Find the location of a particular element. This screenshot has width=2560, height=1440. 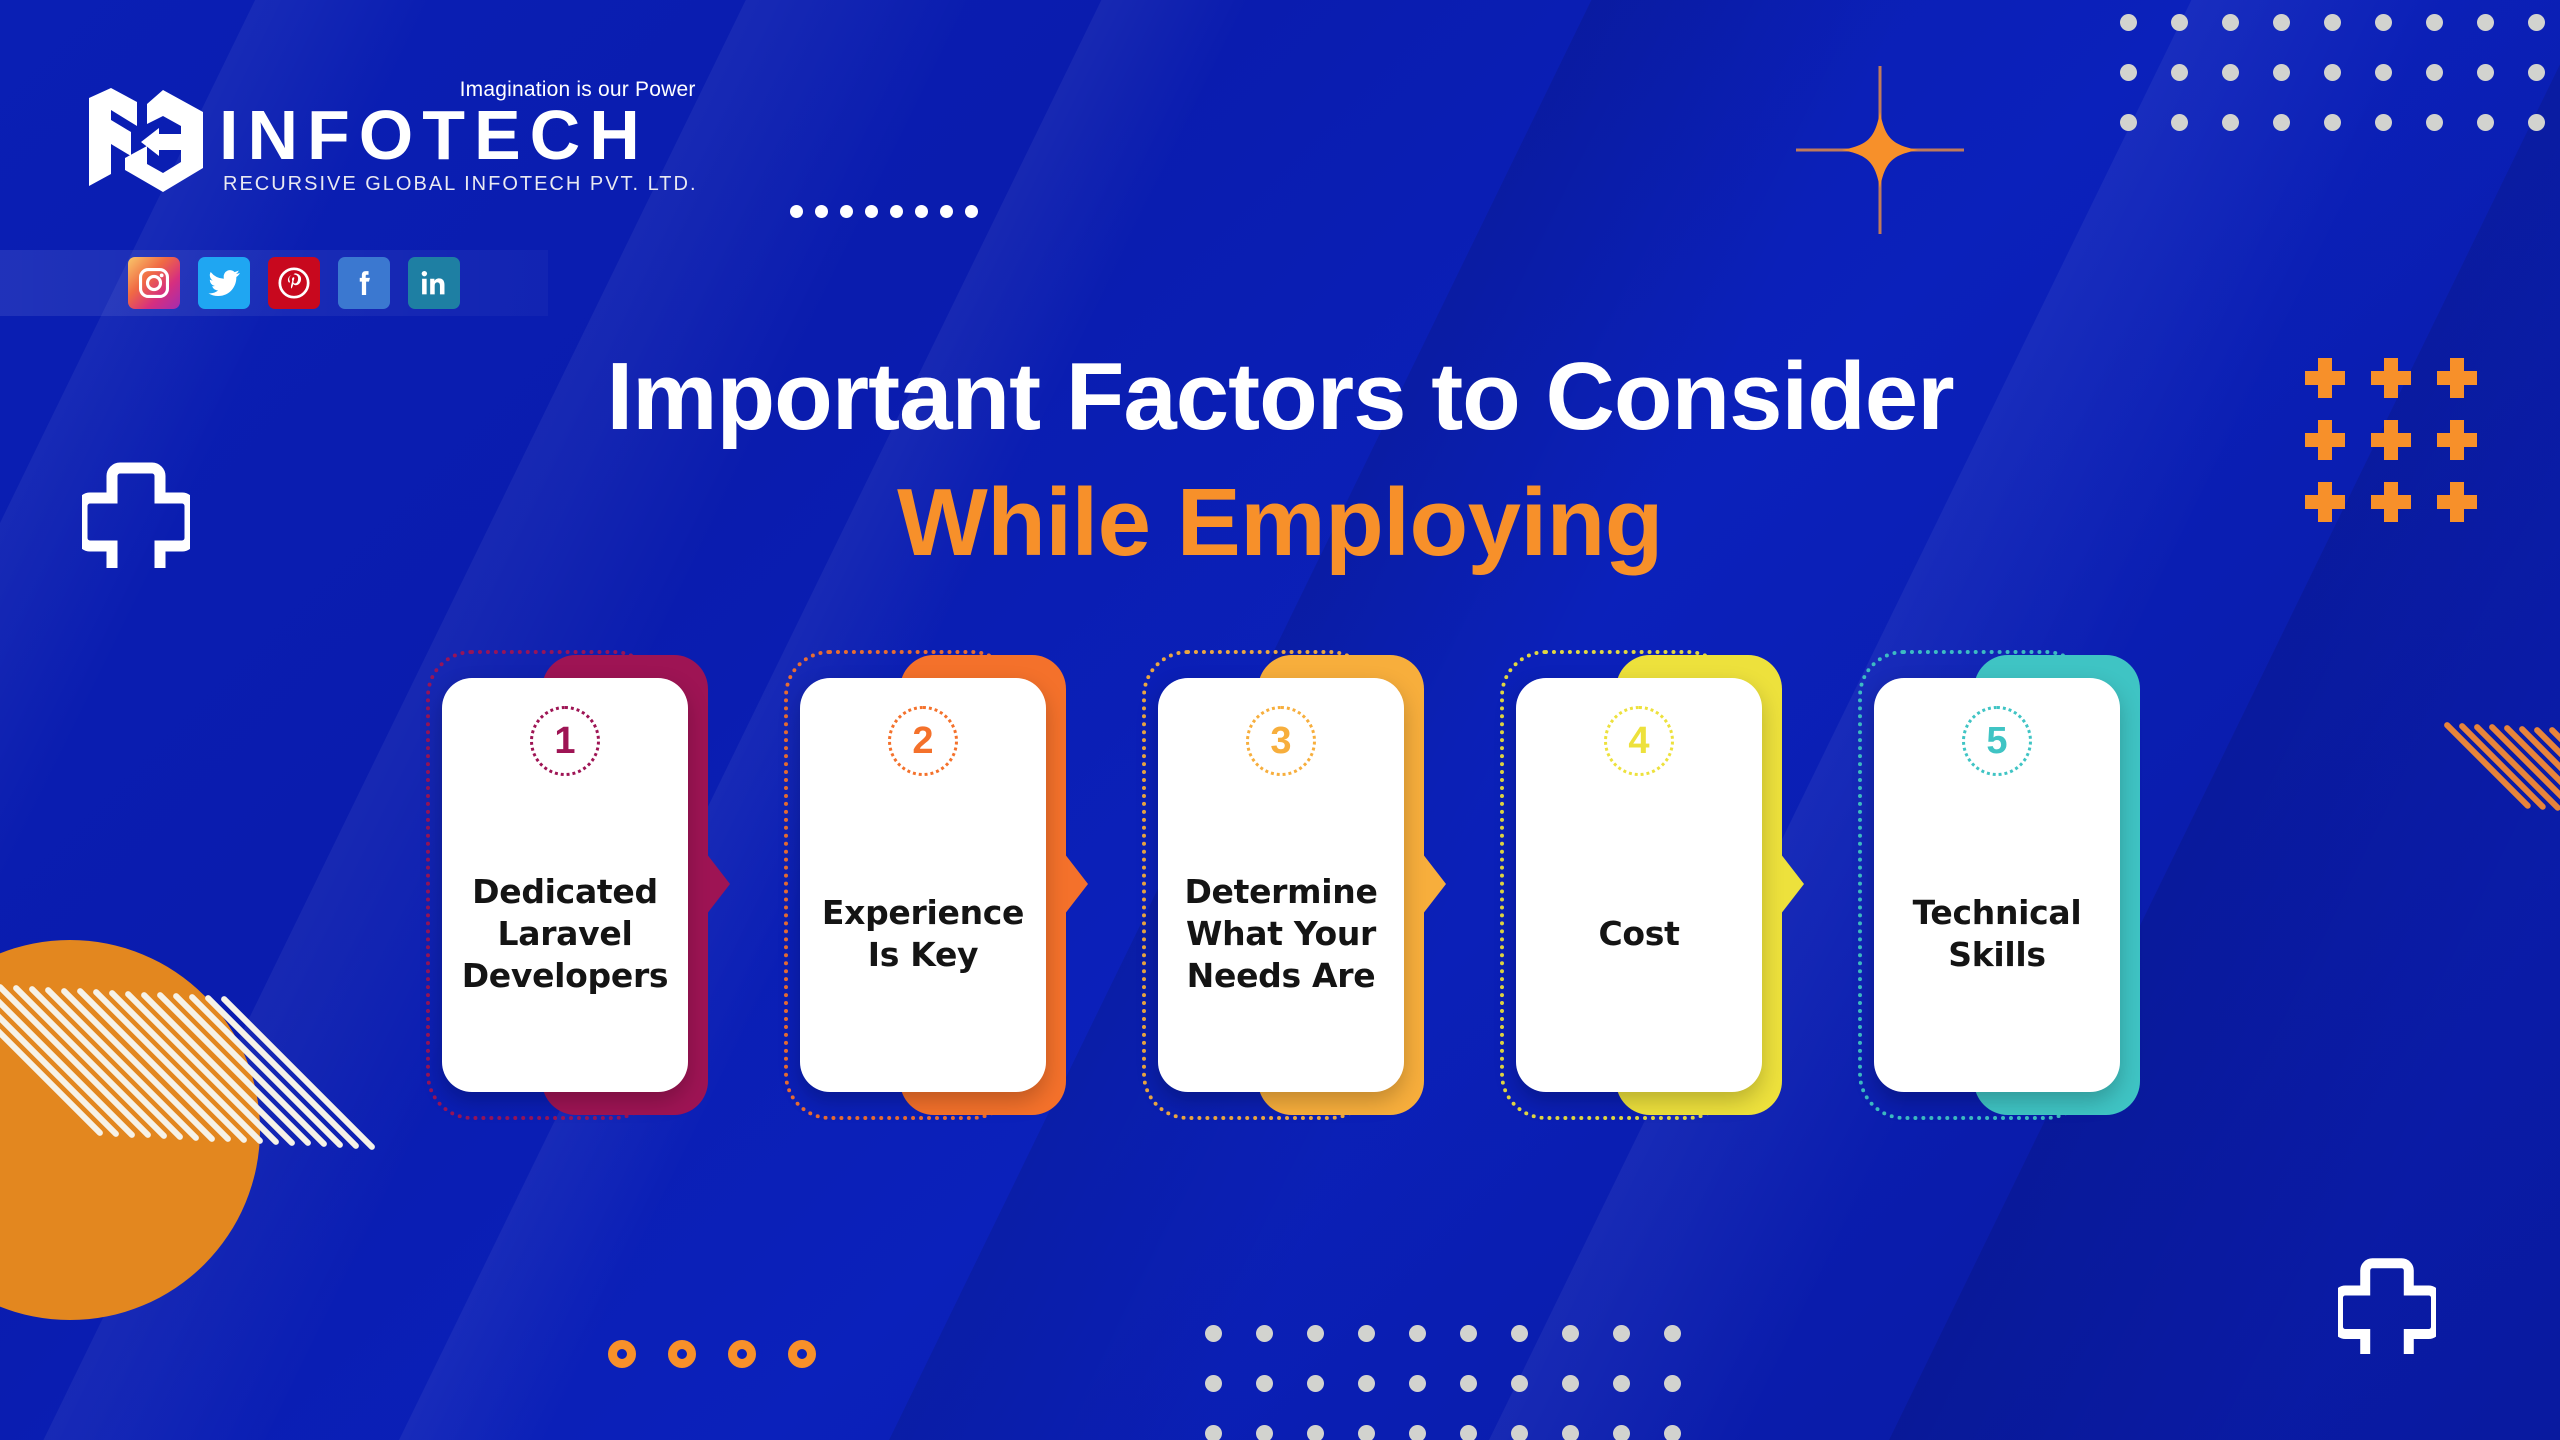

headline-line-1: Important Factors to Consider is located at coordinates (1280, 396).